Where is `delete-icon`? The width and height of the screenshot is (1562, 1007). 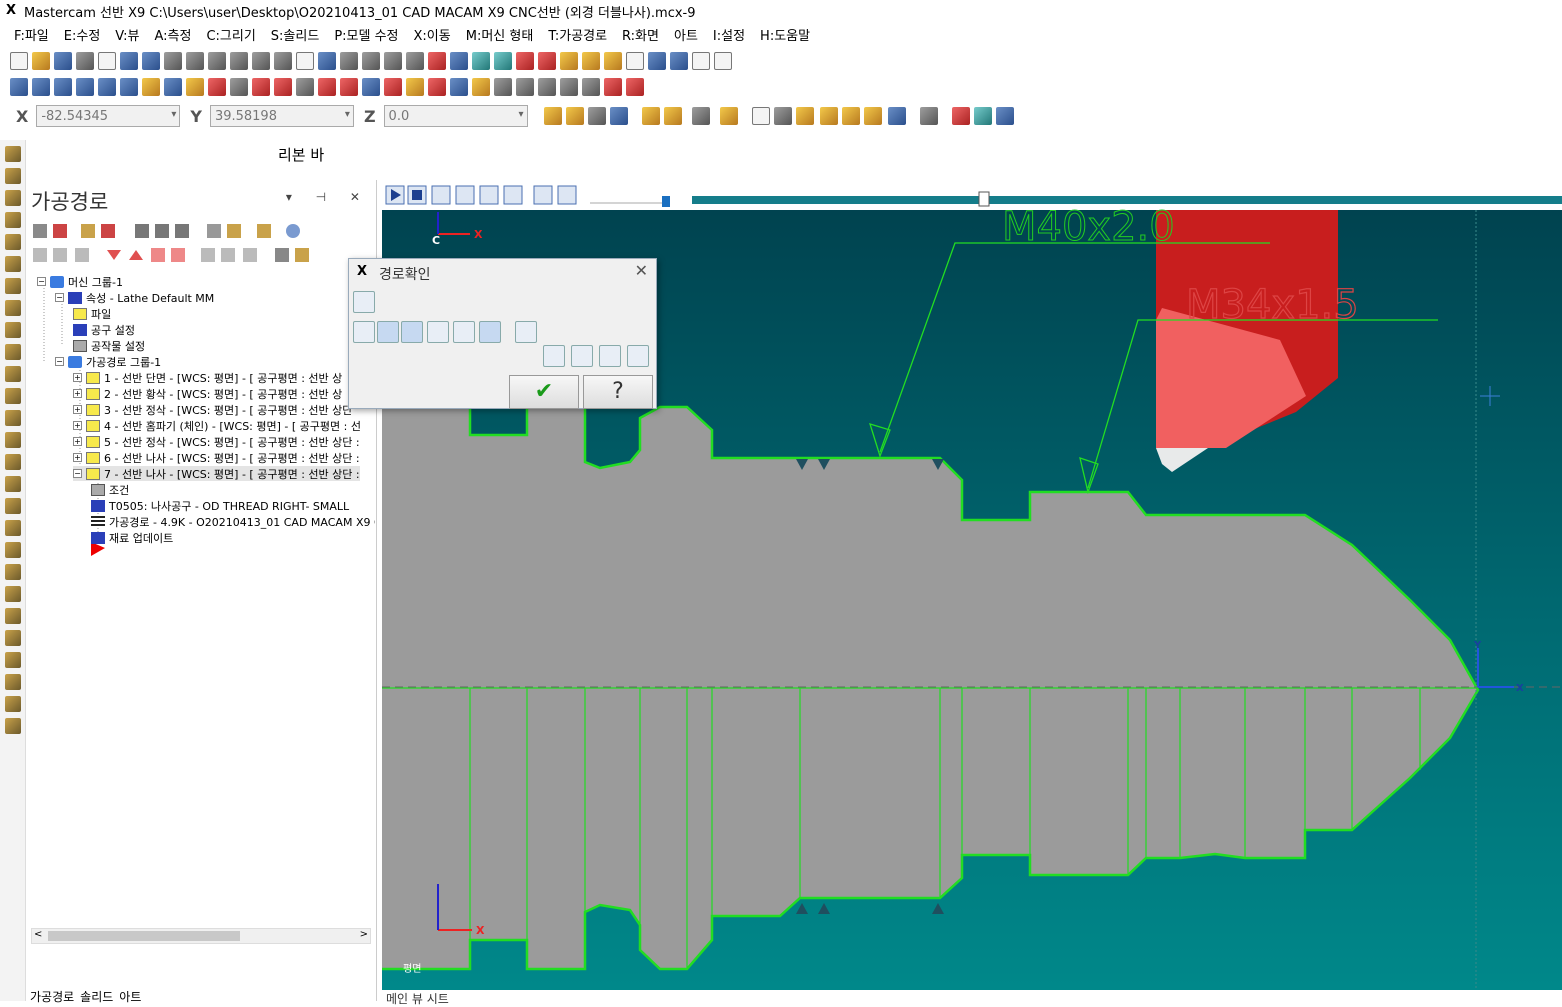
delete-icon is located at coordinates (217, 87).